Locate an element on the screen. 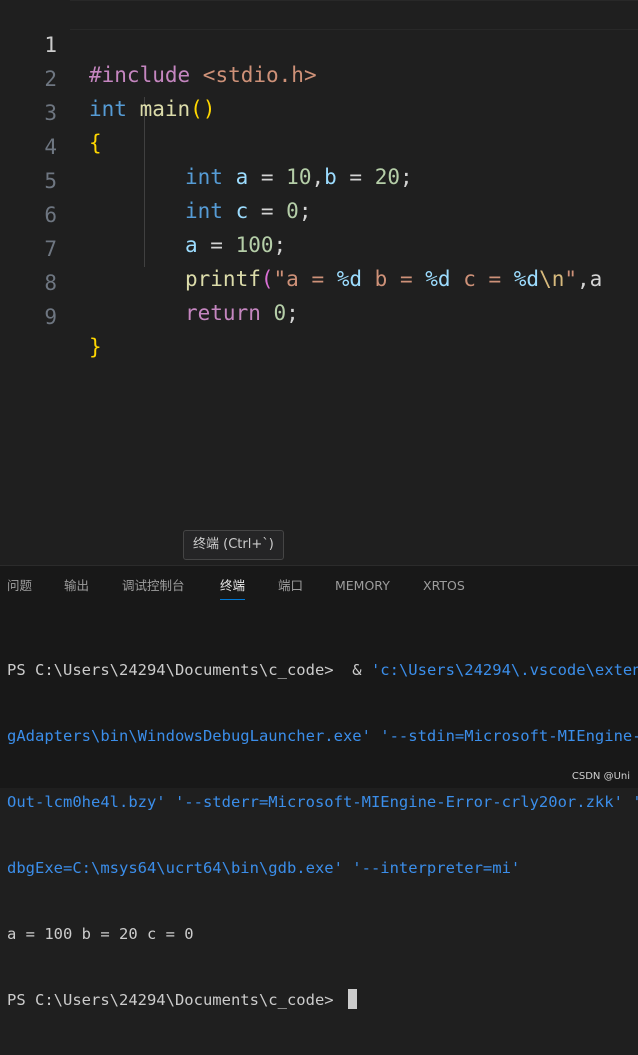  terminal-tab-tooltip: 终端 (Ctrl+`) is located at coordinates (233, 545).